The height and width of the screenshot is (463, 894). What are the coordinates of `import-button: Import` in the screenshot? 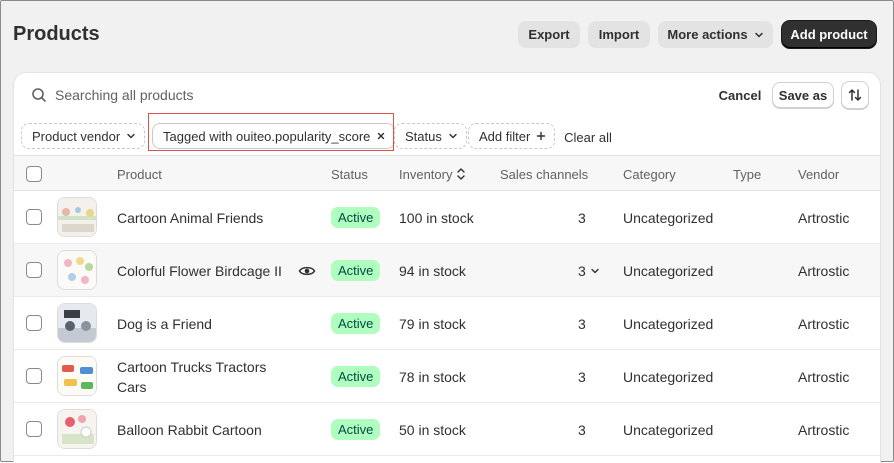 It's located at (619, 34).